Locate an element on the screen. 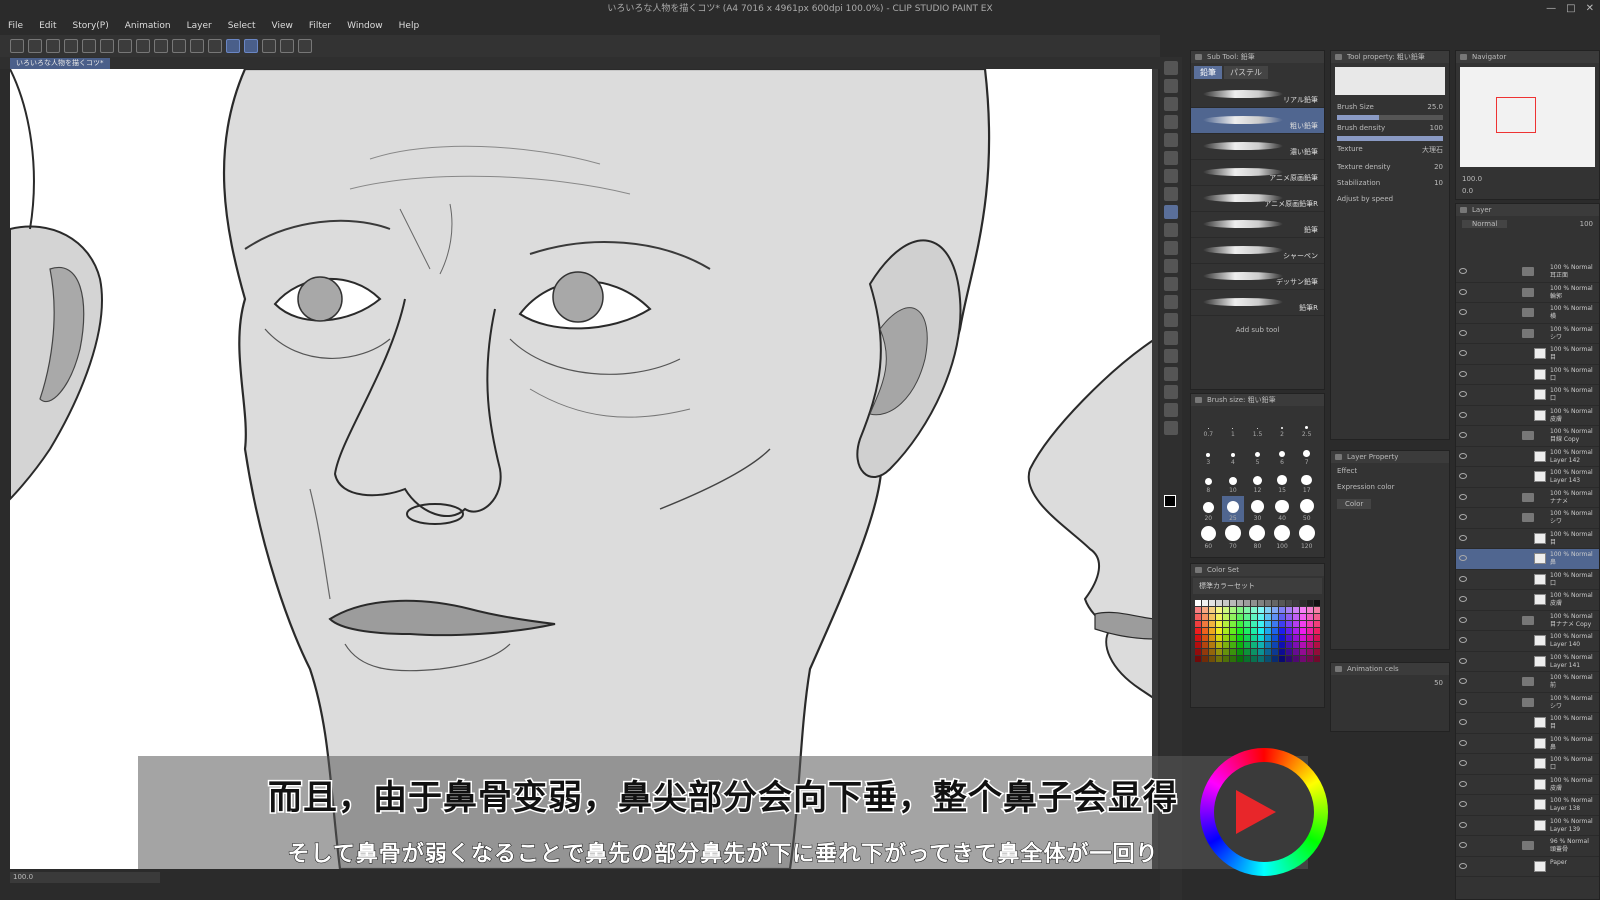 Image resolution: width=1600 pixels, height=900 pixels. layer-row: 100 % Normal 目線 Copy is located at coordinates (1527, 436).